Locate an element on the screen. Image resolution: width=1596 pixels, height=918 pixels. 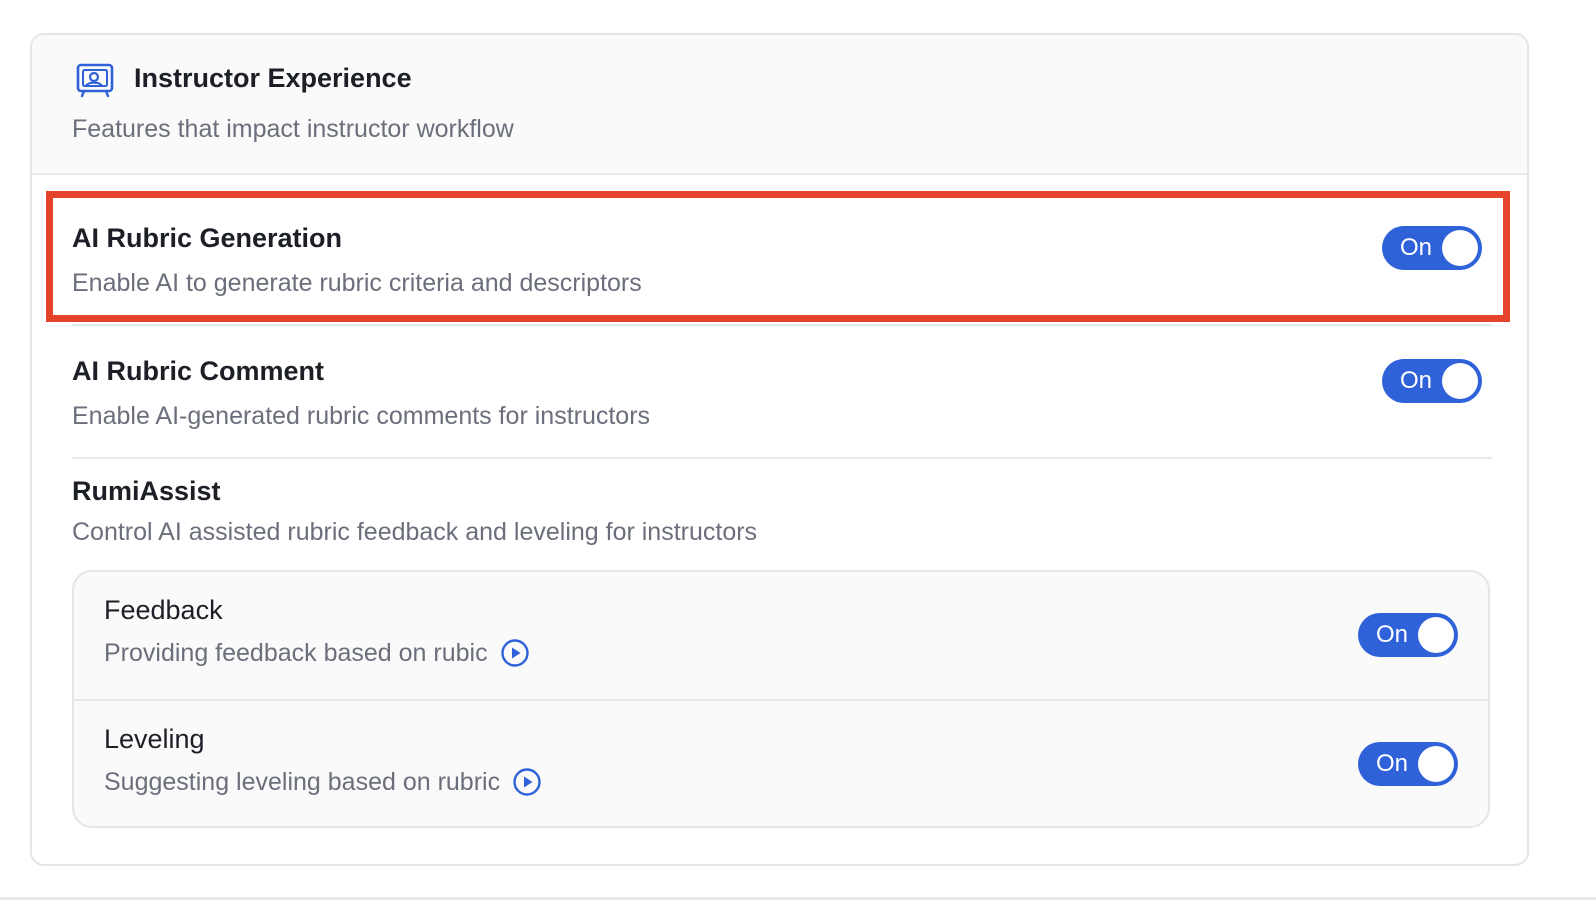
leveling-toggle: On is located at coordinates (1408, 764).